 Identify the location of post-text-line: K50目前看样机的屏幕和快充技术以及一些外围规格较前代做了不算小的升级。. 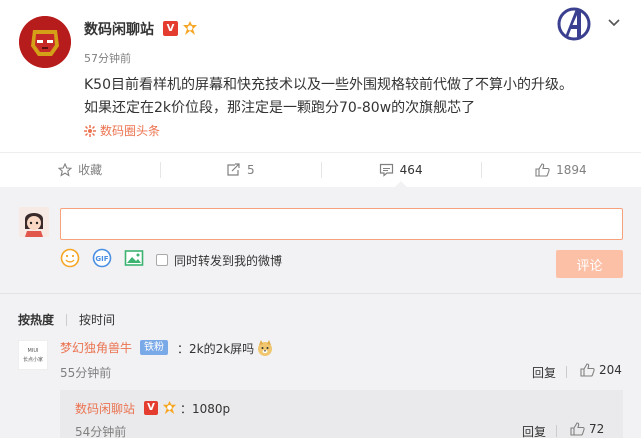
(328, 85).